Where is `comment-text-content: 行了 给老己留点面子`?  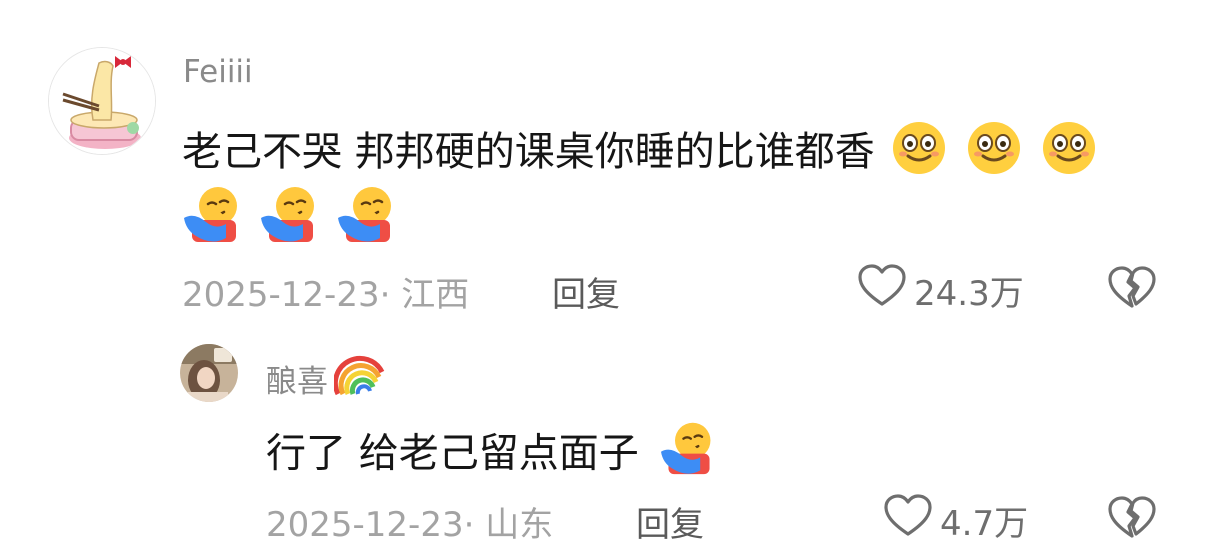
comment-text-content: 行了 给老己留点面子 is located at coordinates (452, 453).